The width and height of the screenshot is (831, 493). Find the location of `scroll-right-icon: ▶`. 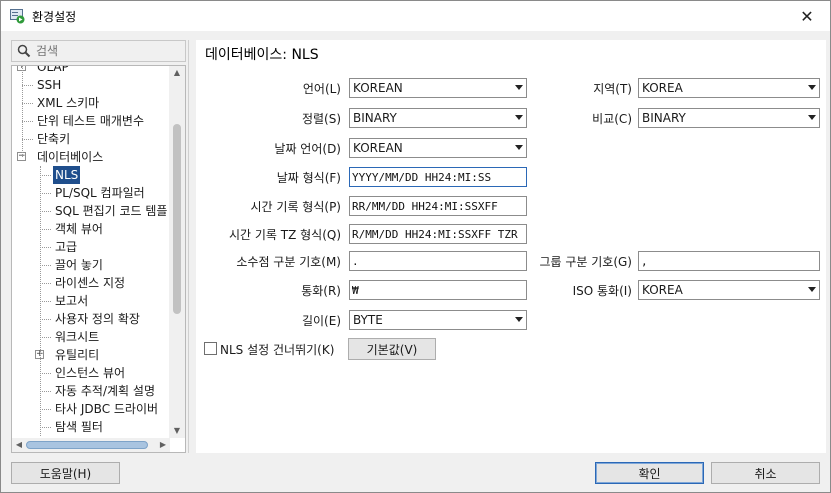

scroll-right-icon: ▶ is located at coordinates (163, 445).